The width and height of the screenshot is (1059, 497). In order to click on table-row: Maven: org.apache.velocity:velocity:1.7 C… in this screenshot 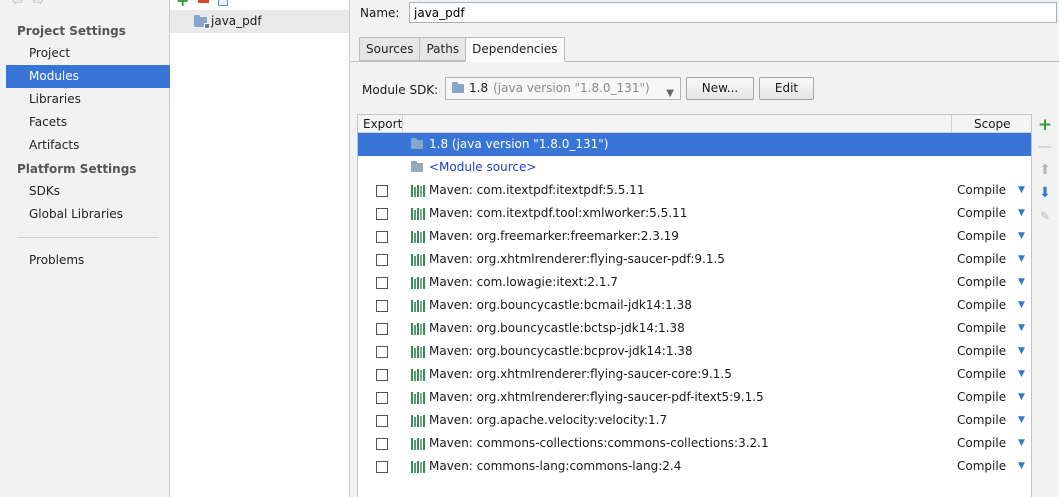, I will do `click(694, 420)`.